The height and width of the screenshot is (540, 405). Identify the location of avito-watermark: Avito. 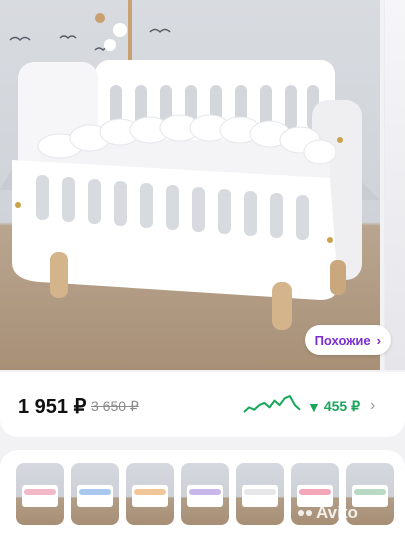
(328, 513).